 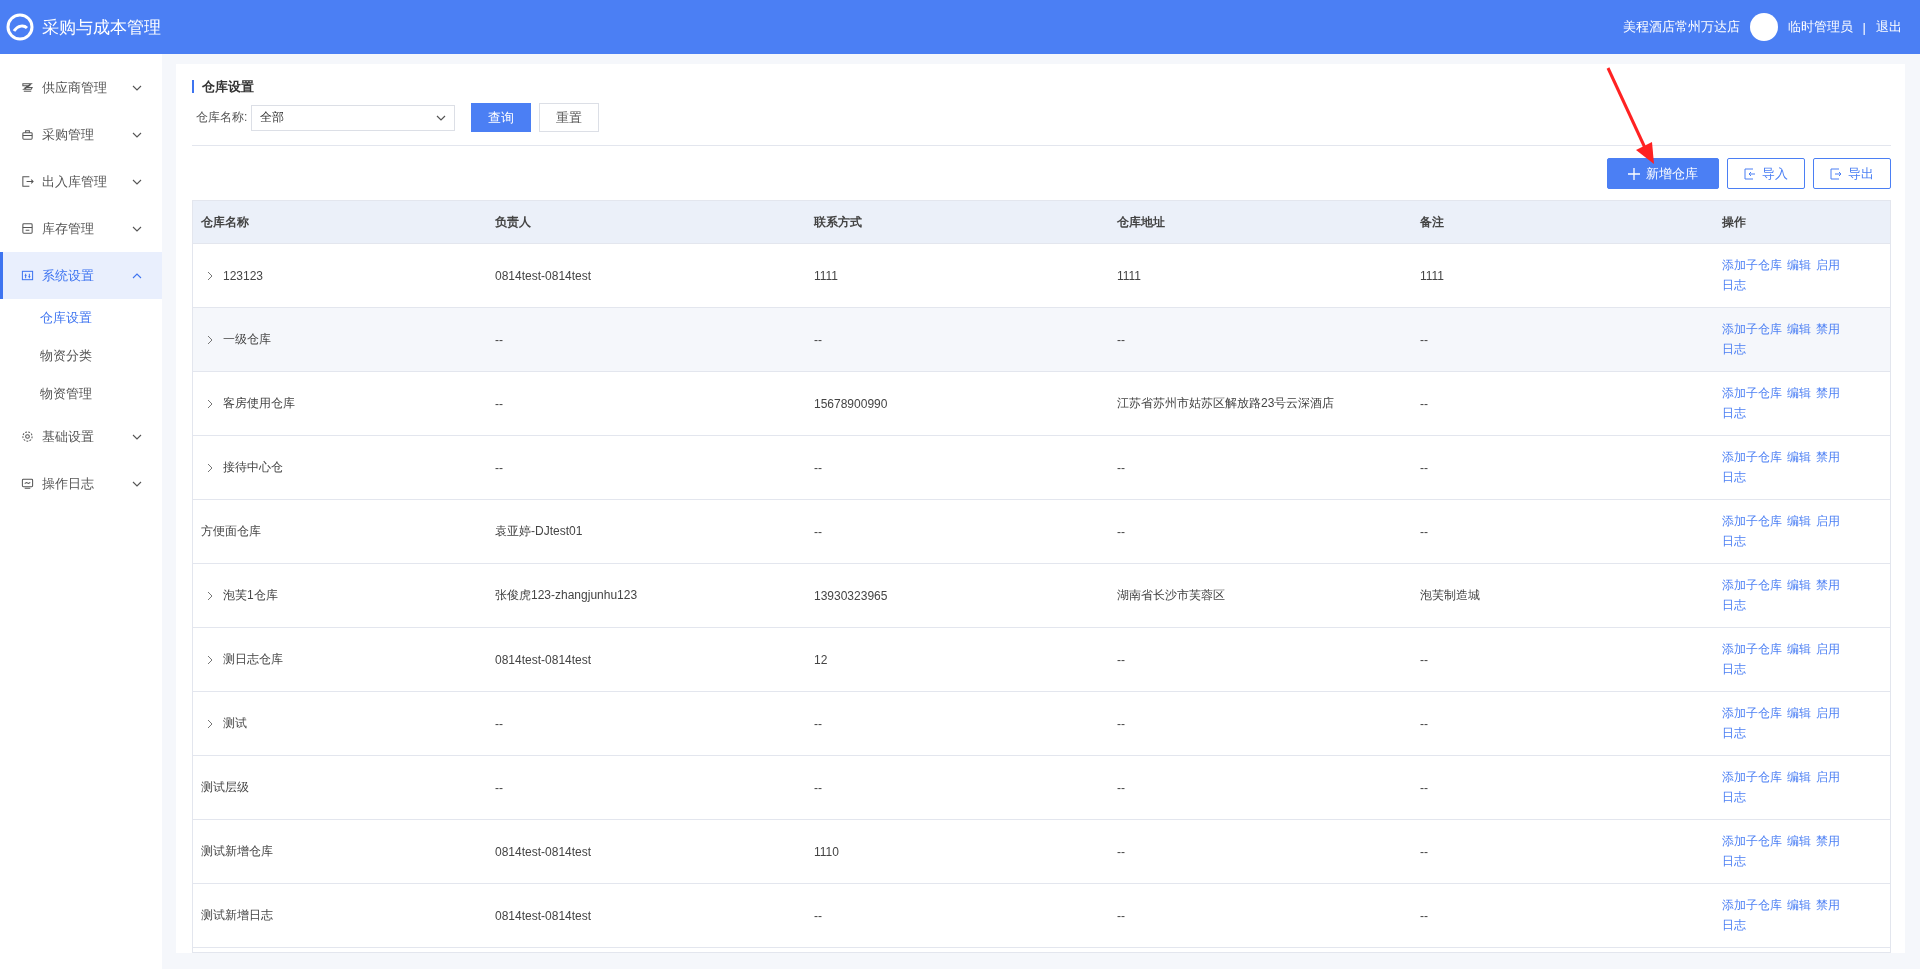 I want to click on sidebar-subitem: 物资管理, so click(x=81, y=394).